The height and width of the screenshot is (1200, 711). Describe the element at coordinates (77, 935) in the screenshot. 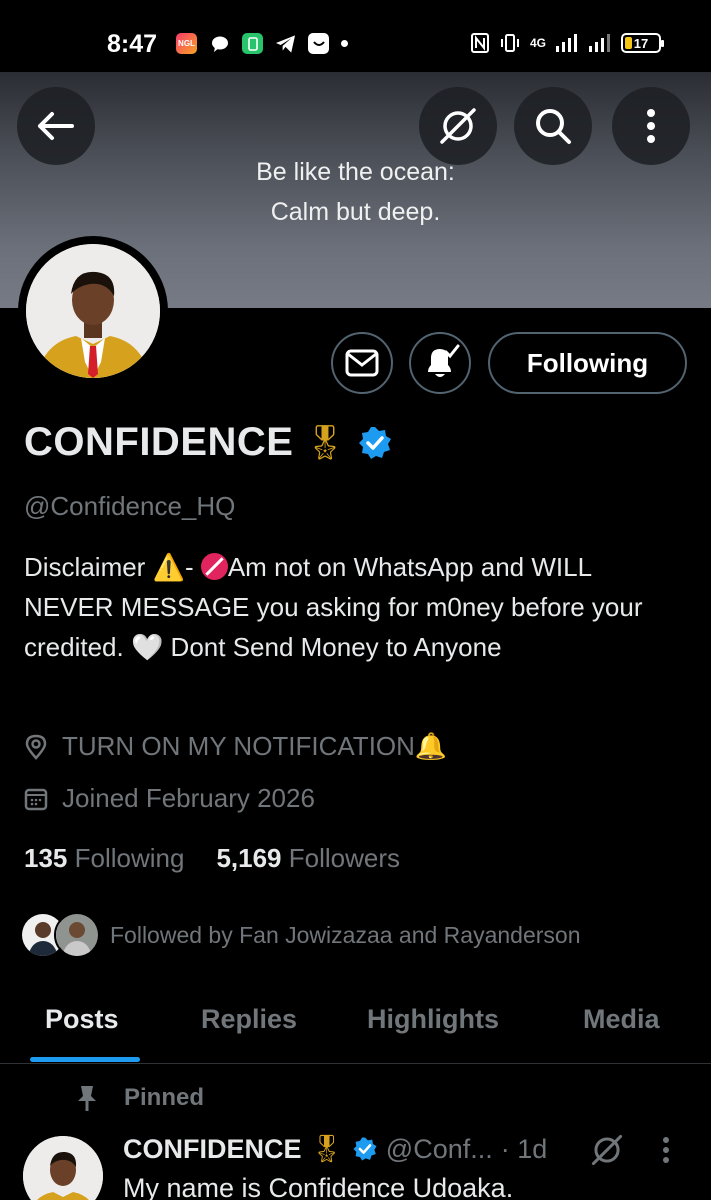

I see `follower-avatar` at that location.